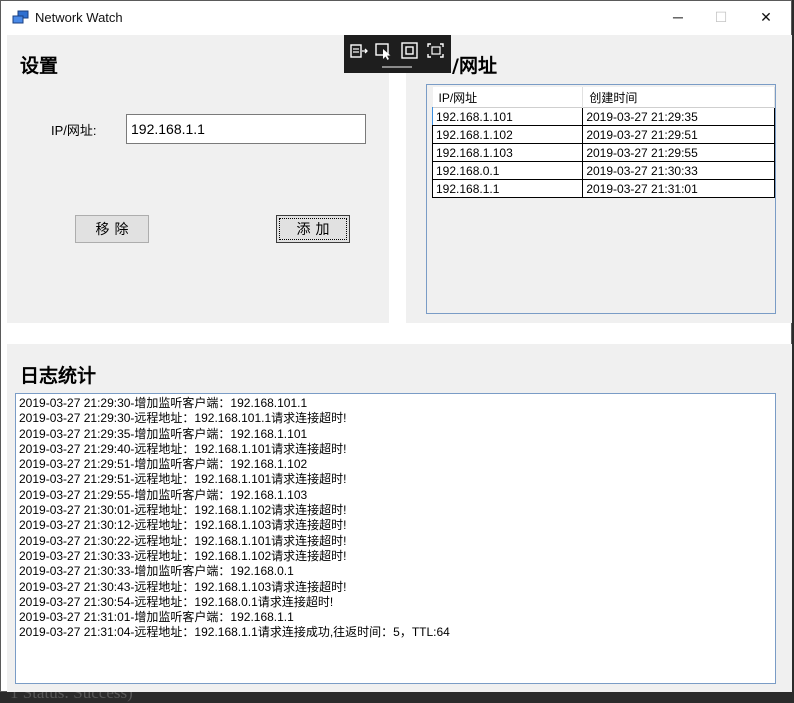 The width and height of the screenshot is (794, 703). What do you see at coordinates (678, 97) in the screenshot?
I see `column-header-created: 创建时间` at bounding box center [678, 97].